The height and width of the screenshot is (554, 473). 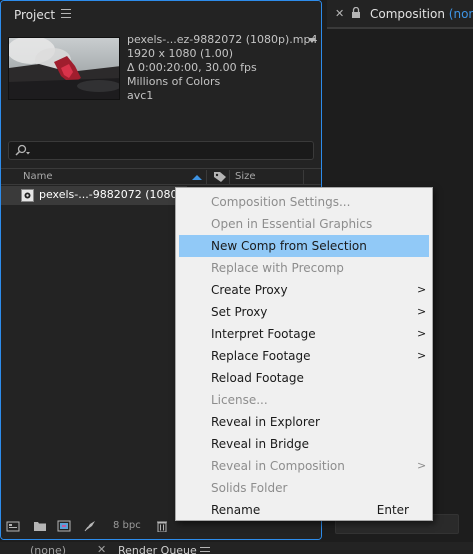 What do you see at coordinates (400, 28) in the screenshot?
I see `tab-divider` at bounding box center [400, 28].